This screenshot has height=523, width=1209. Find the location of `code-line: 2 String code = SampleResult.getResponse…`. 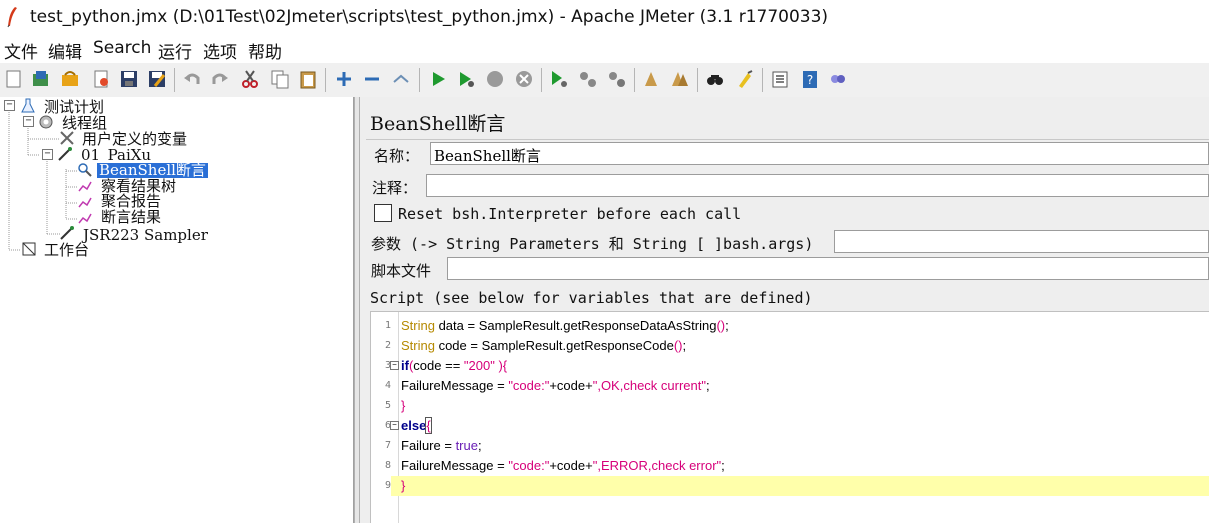

code-line: 2 String code = SampleResult.getResponse… is located at coordinates (790, 346).